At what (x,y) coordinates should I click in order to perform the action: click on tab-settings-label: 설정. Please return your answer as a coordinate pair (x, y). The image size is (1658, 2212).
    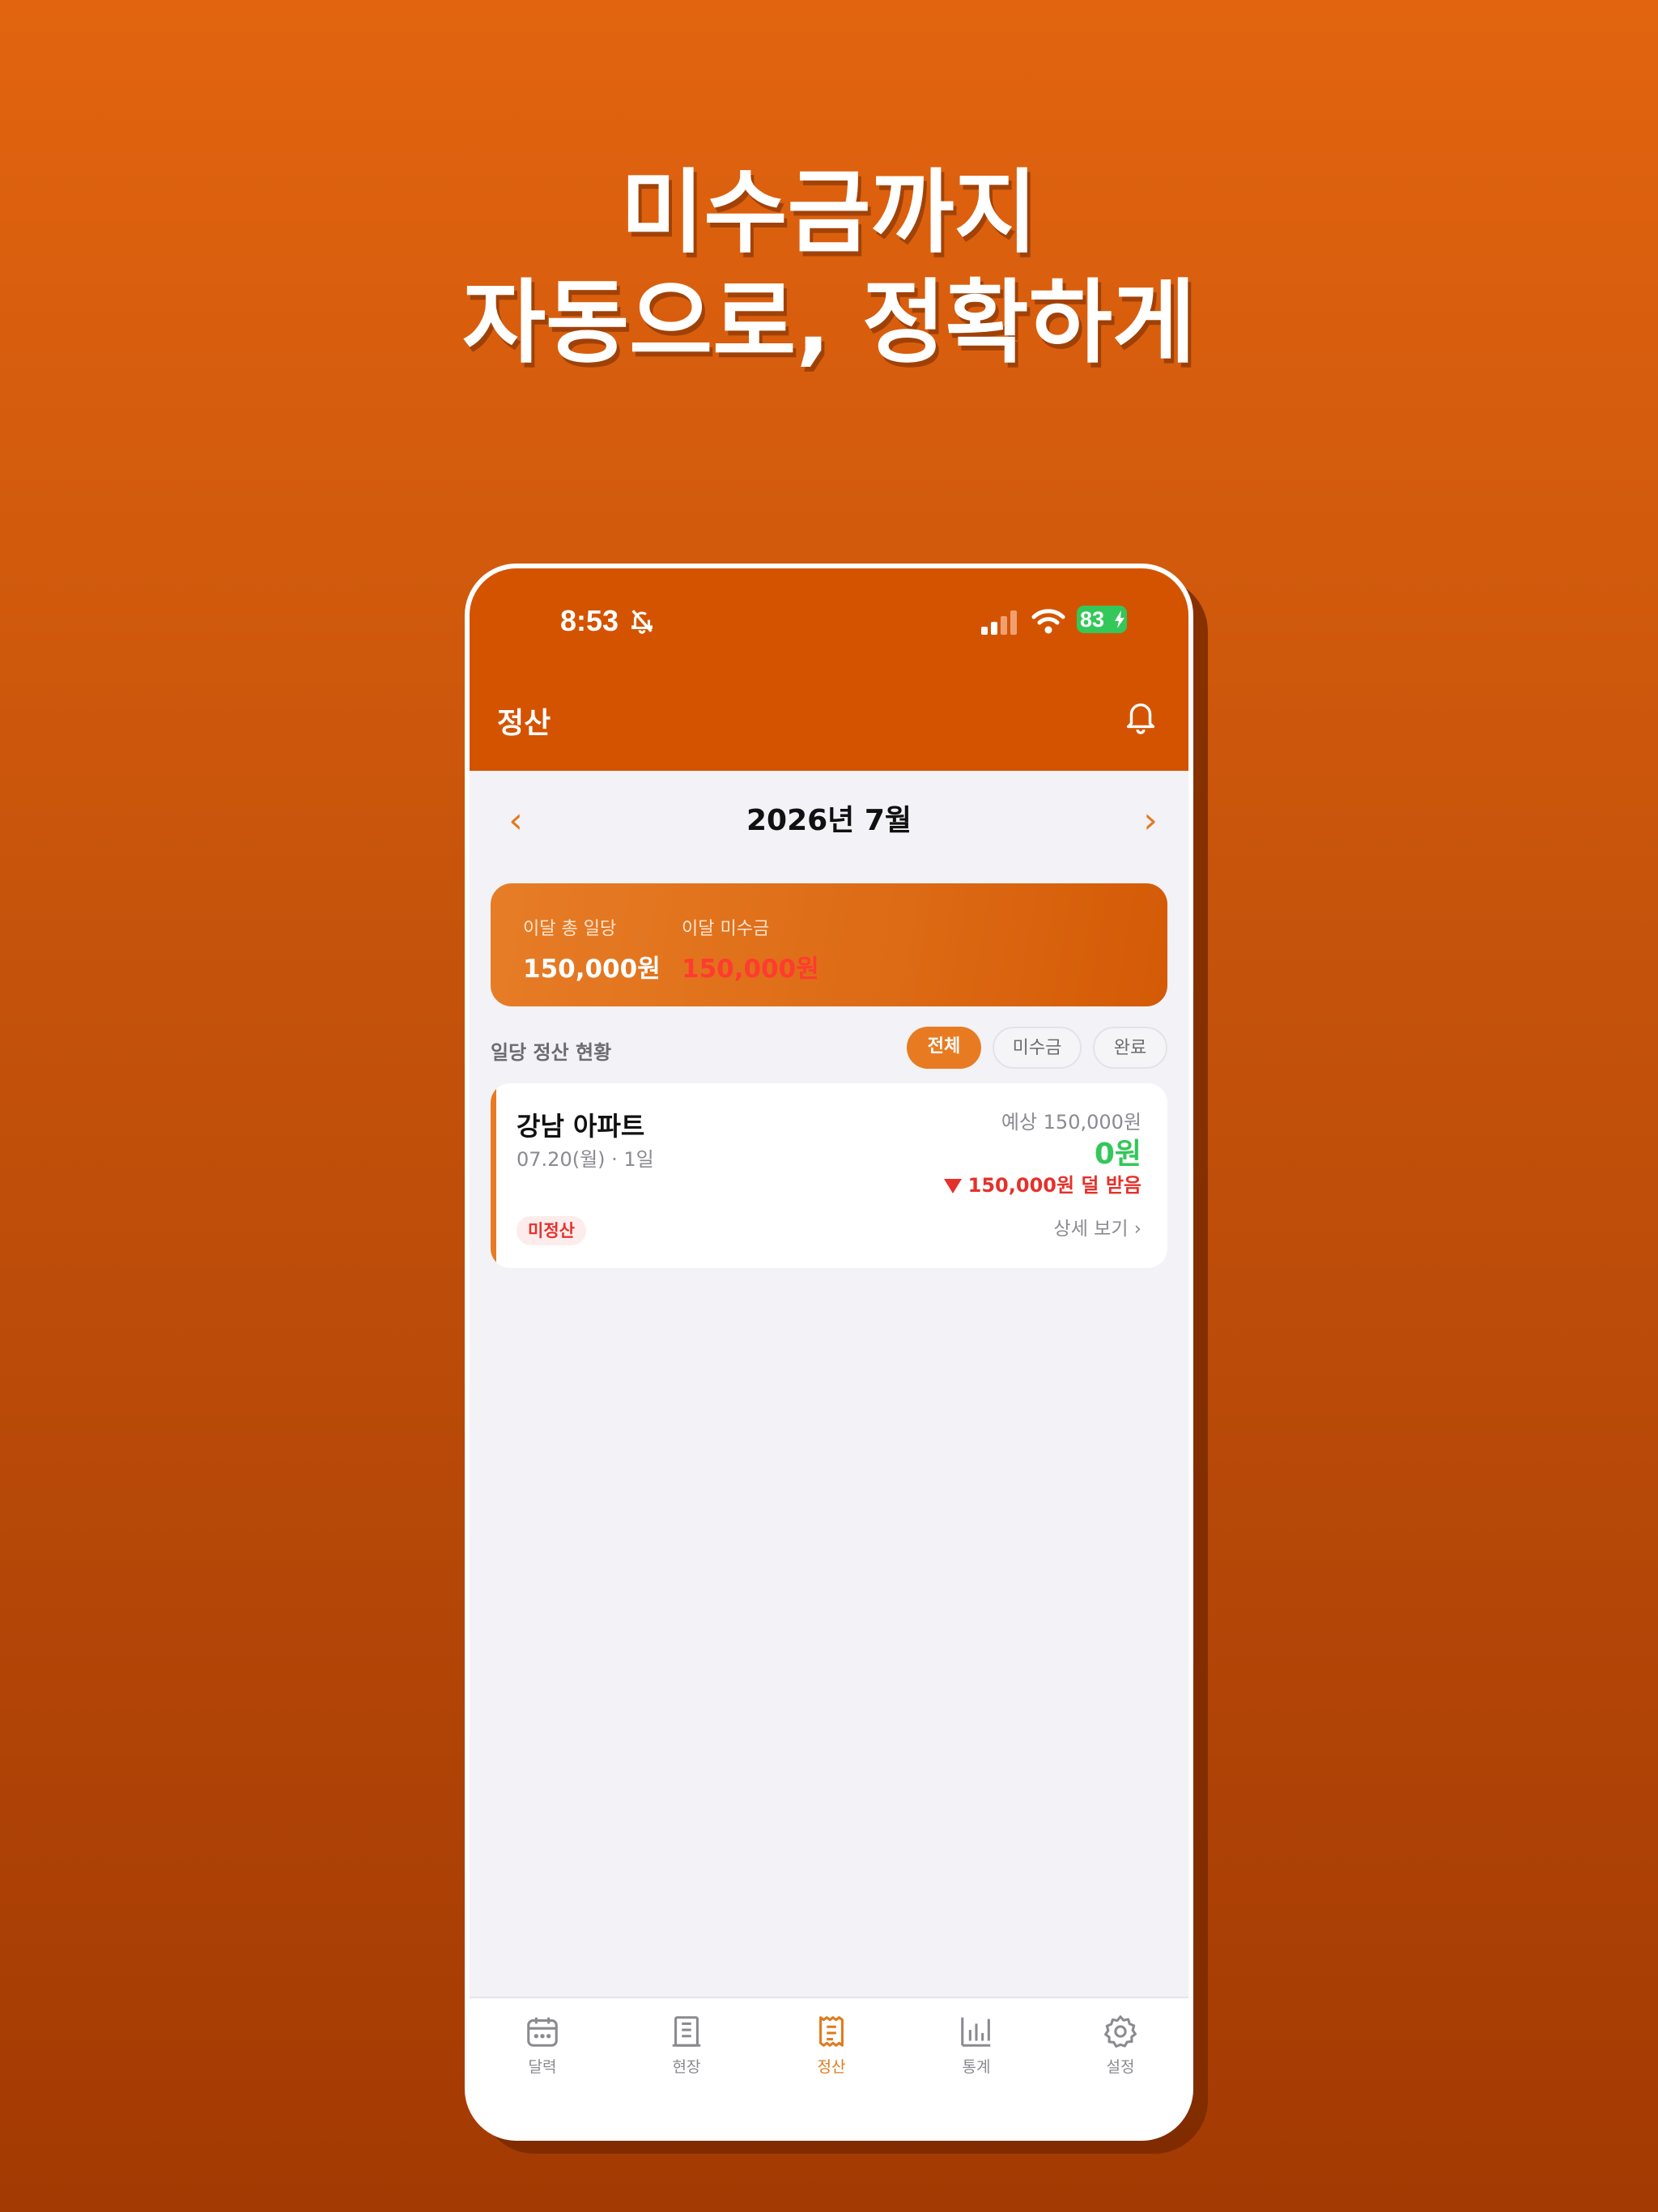
    Looking at the image, I should click on (1120, 2067).